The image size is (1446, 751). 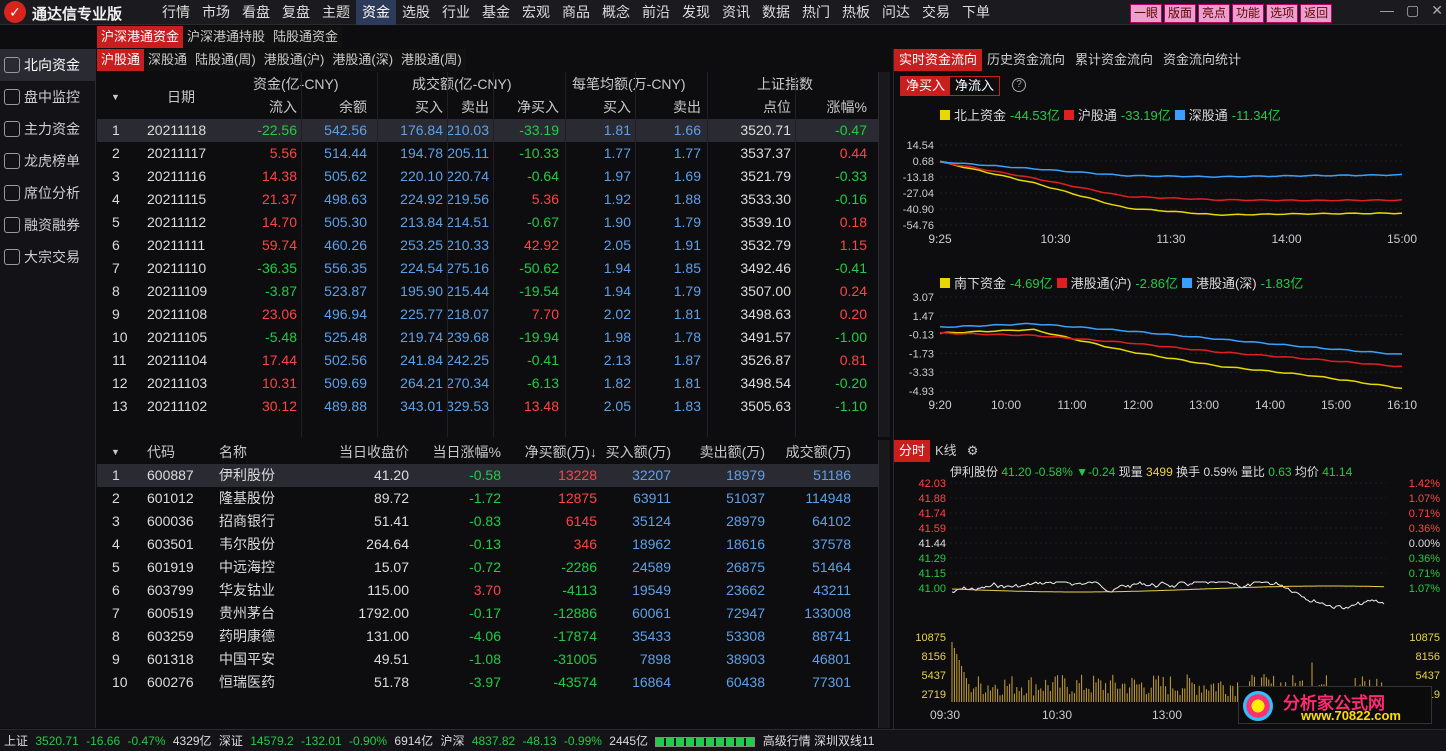 What do you see at coordinates (47, 97) in the screenshot?
I see `sidebar-item-1: 盘中监控` at bounding box center [47, 97].